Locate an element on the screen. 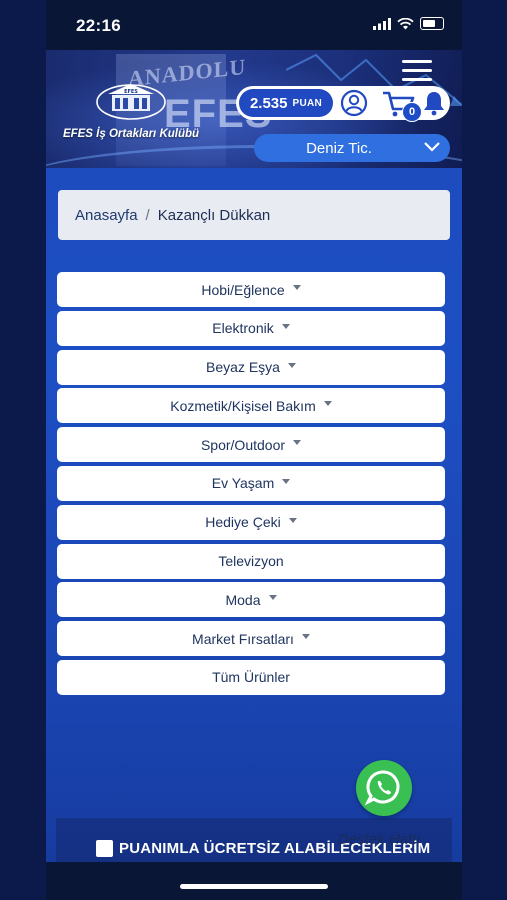 The image size is (507, 900). category-item-spor-outdoor: Spor/Outdoor is located at coordinates (251, 445).